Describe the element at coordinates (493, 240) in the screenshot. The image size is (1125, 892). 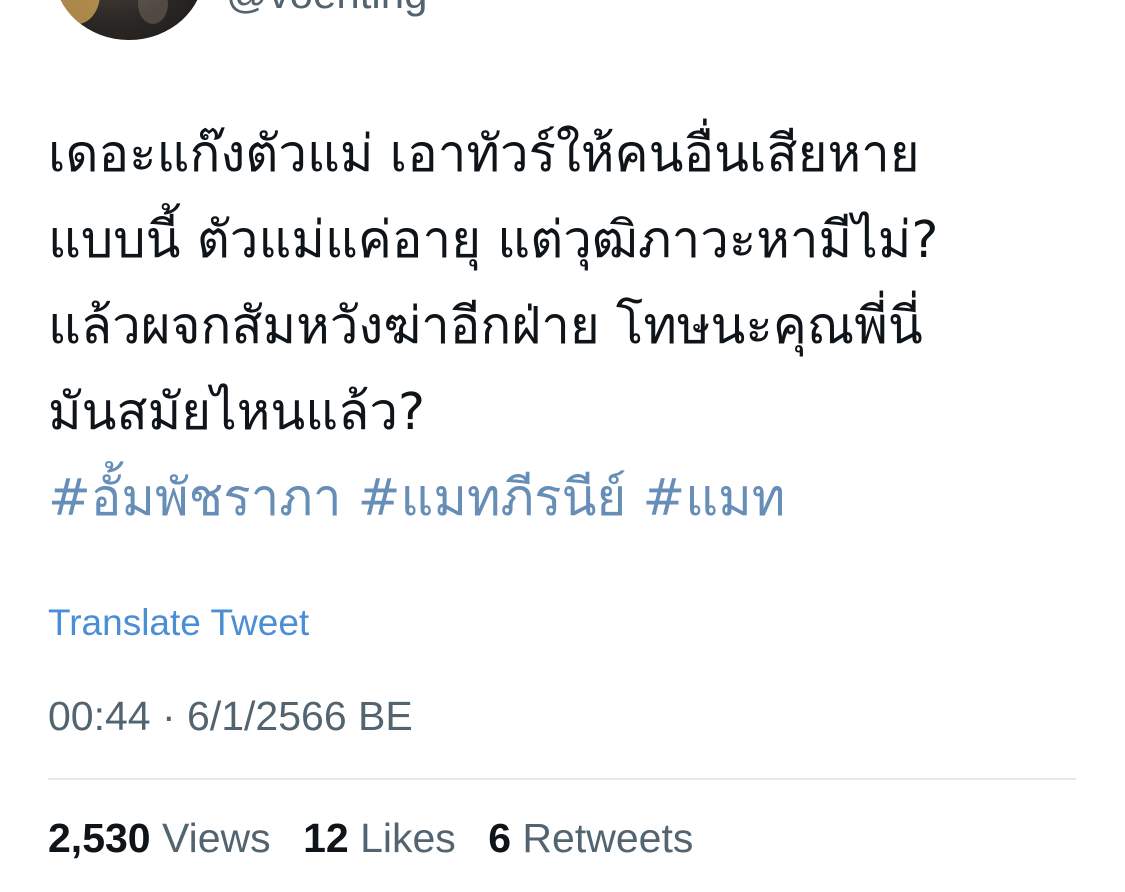
I see `tweet-text-line: แบบนี้ ตัวแม่แค่อายุ แต่วุฒิภาวะหามีไม่?` at that location.